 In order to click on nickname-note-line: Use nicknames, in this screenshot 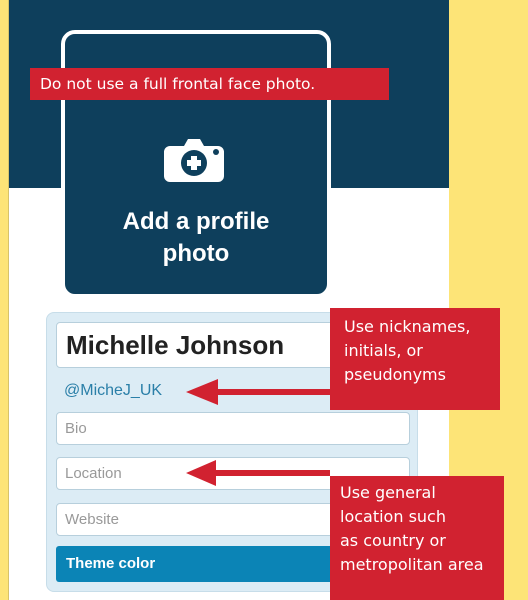, I will do `click(407, 326)`.